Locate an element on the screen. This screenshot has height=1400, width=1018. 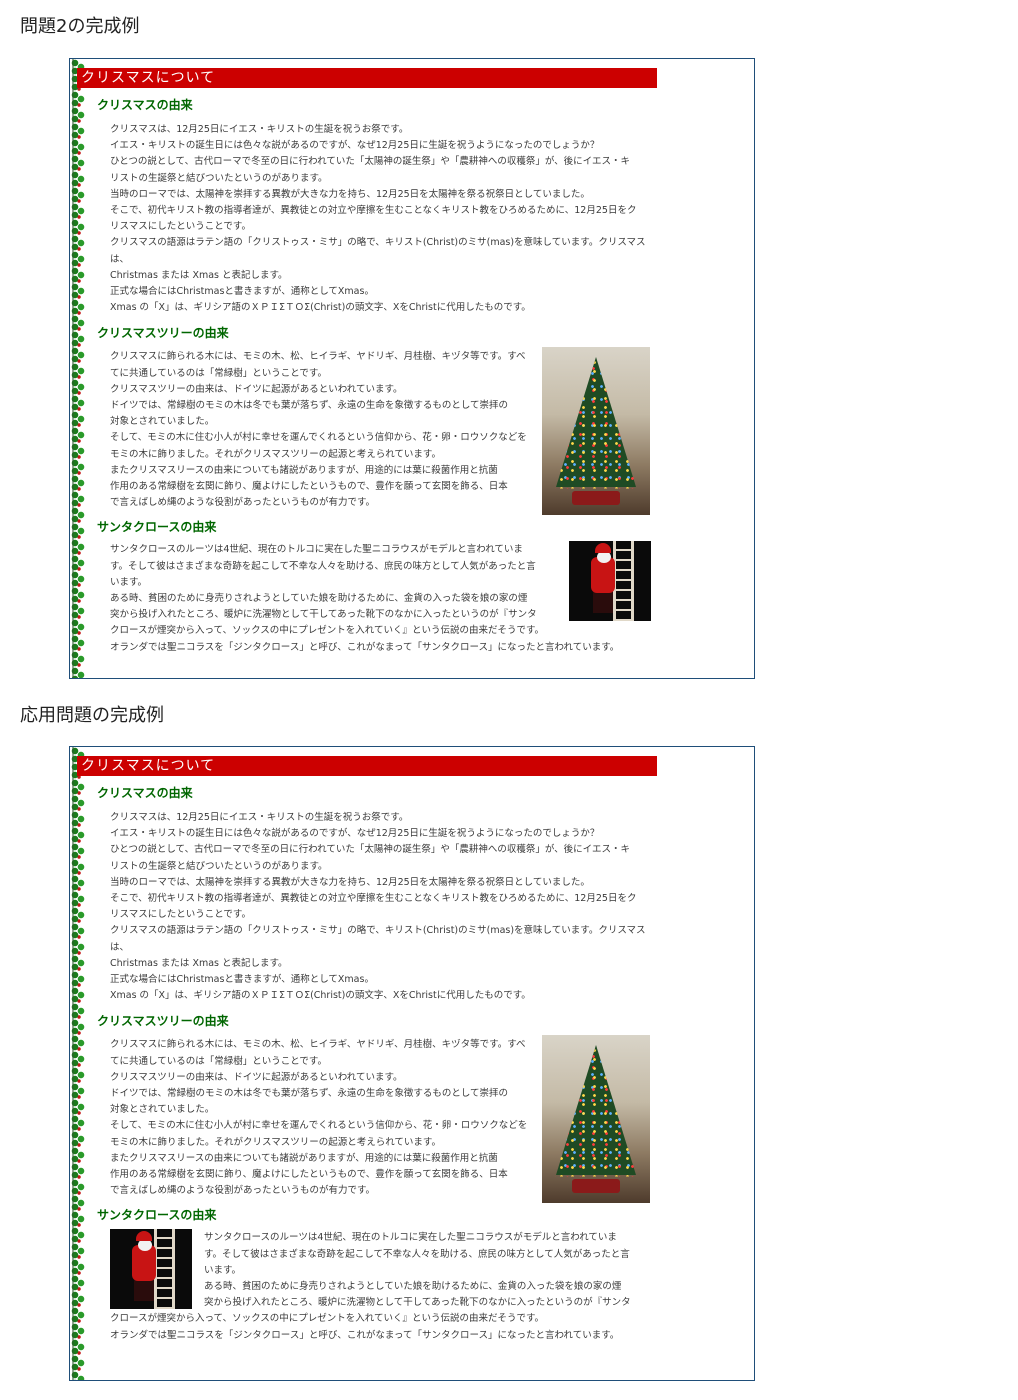
example2-heading: 応用問題の完成例 is located at coordinates (92, 715).